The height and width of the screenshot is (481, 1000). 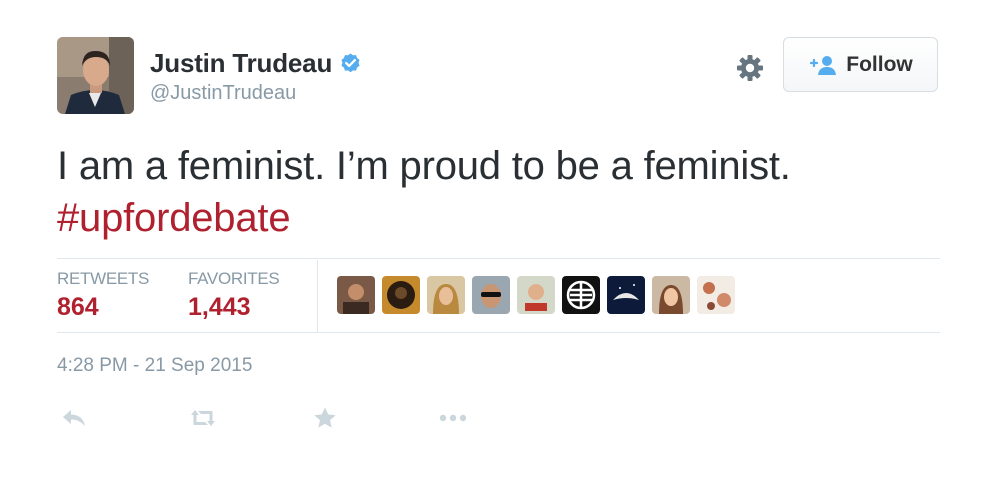 I want to click on verified-badge-icon, so click(x=350, y=63).